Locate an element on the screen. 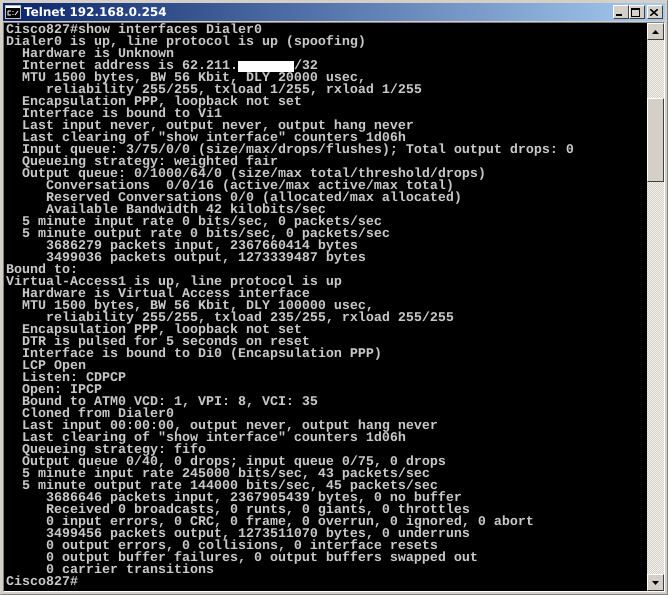  down-arrow-icon is located at coordinates (655, 582).